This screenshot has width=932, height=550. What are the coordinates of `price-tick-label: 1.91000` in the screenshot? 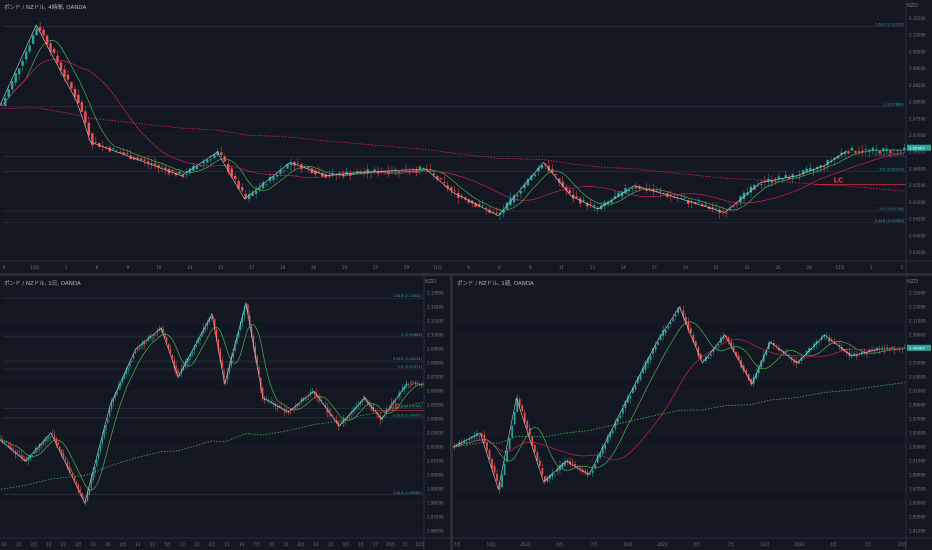 It's located at (917, 461).